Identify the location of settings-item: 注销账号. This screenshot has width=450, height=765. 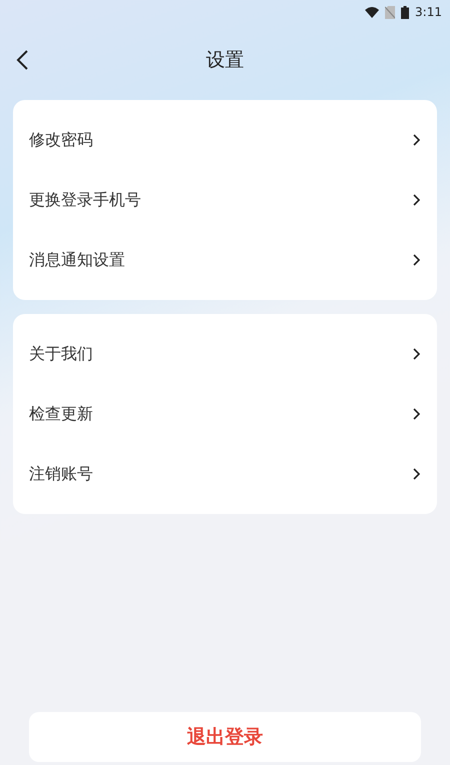
(225, 474).